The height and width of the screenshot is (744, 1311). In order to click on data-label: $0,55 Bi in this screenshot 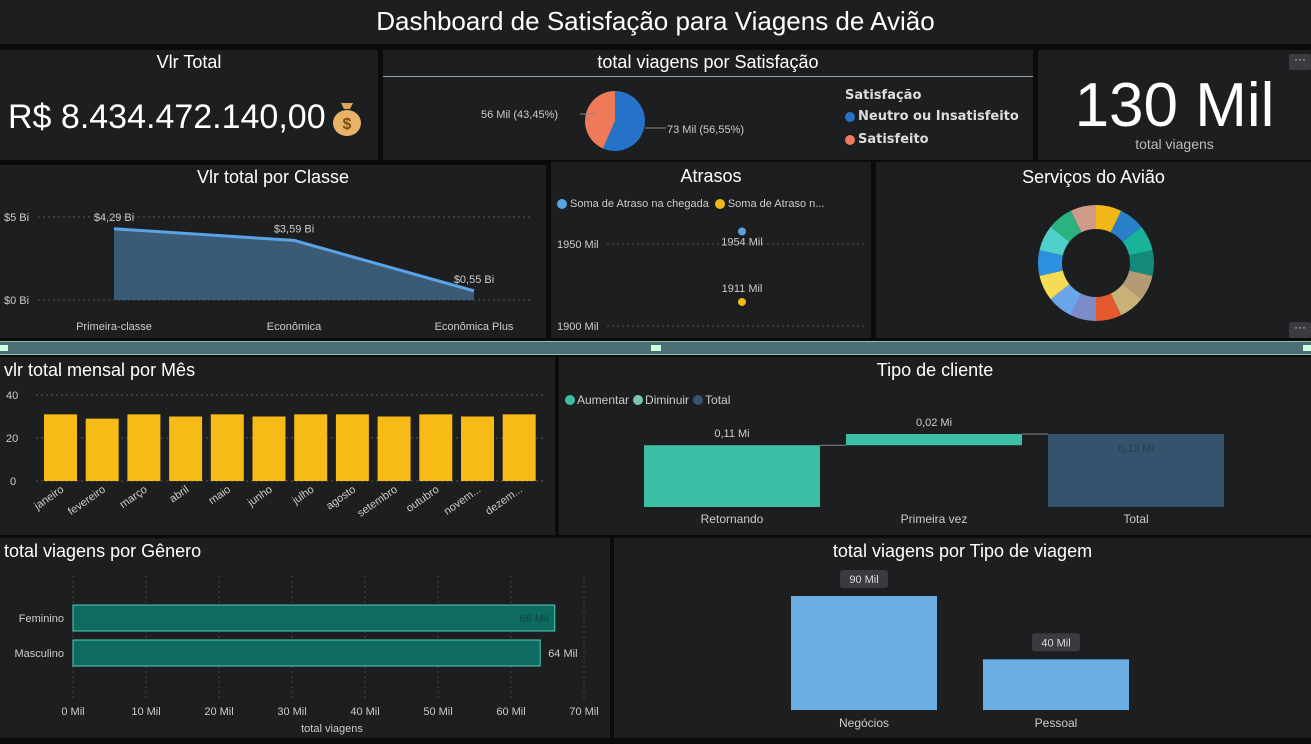, I will do `click(474, 280)`.